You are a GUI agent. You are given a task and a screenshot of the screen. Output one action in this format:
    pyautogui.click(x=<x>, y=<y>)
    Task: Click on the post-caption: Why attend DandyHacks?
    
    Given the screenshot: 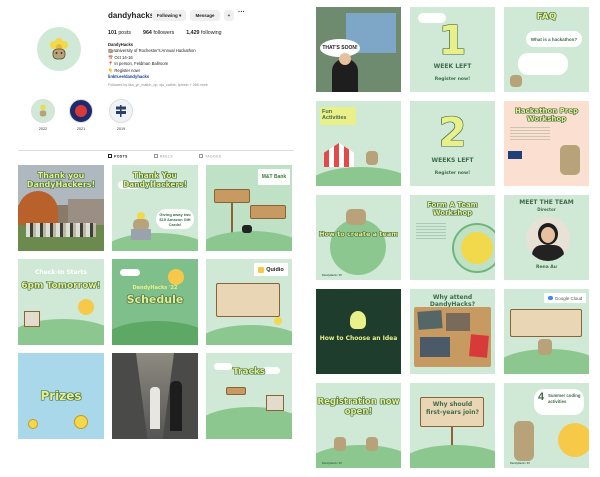 What is the action you would take?
    pyautogui.click(x=452, y=301)
    